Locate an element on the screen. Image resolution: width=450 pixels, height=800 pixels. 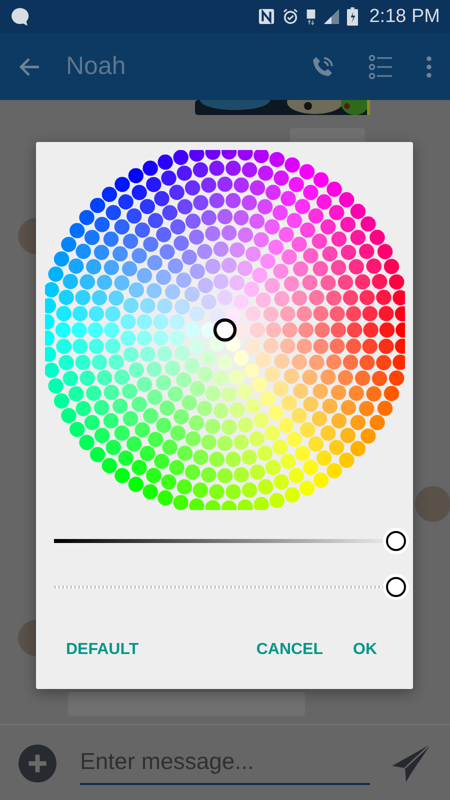
color-selector is located at coordinates (224, 330).